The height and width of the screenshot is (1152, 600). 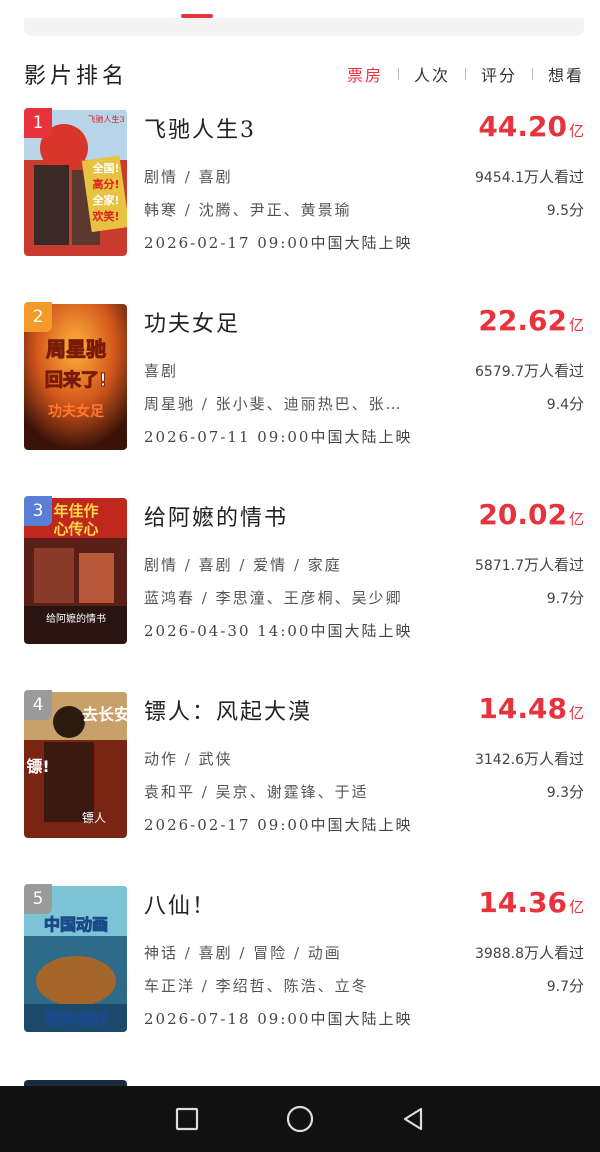 I want to click on box-office: 14.48 亿, so click(x=531, y=708).